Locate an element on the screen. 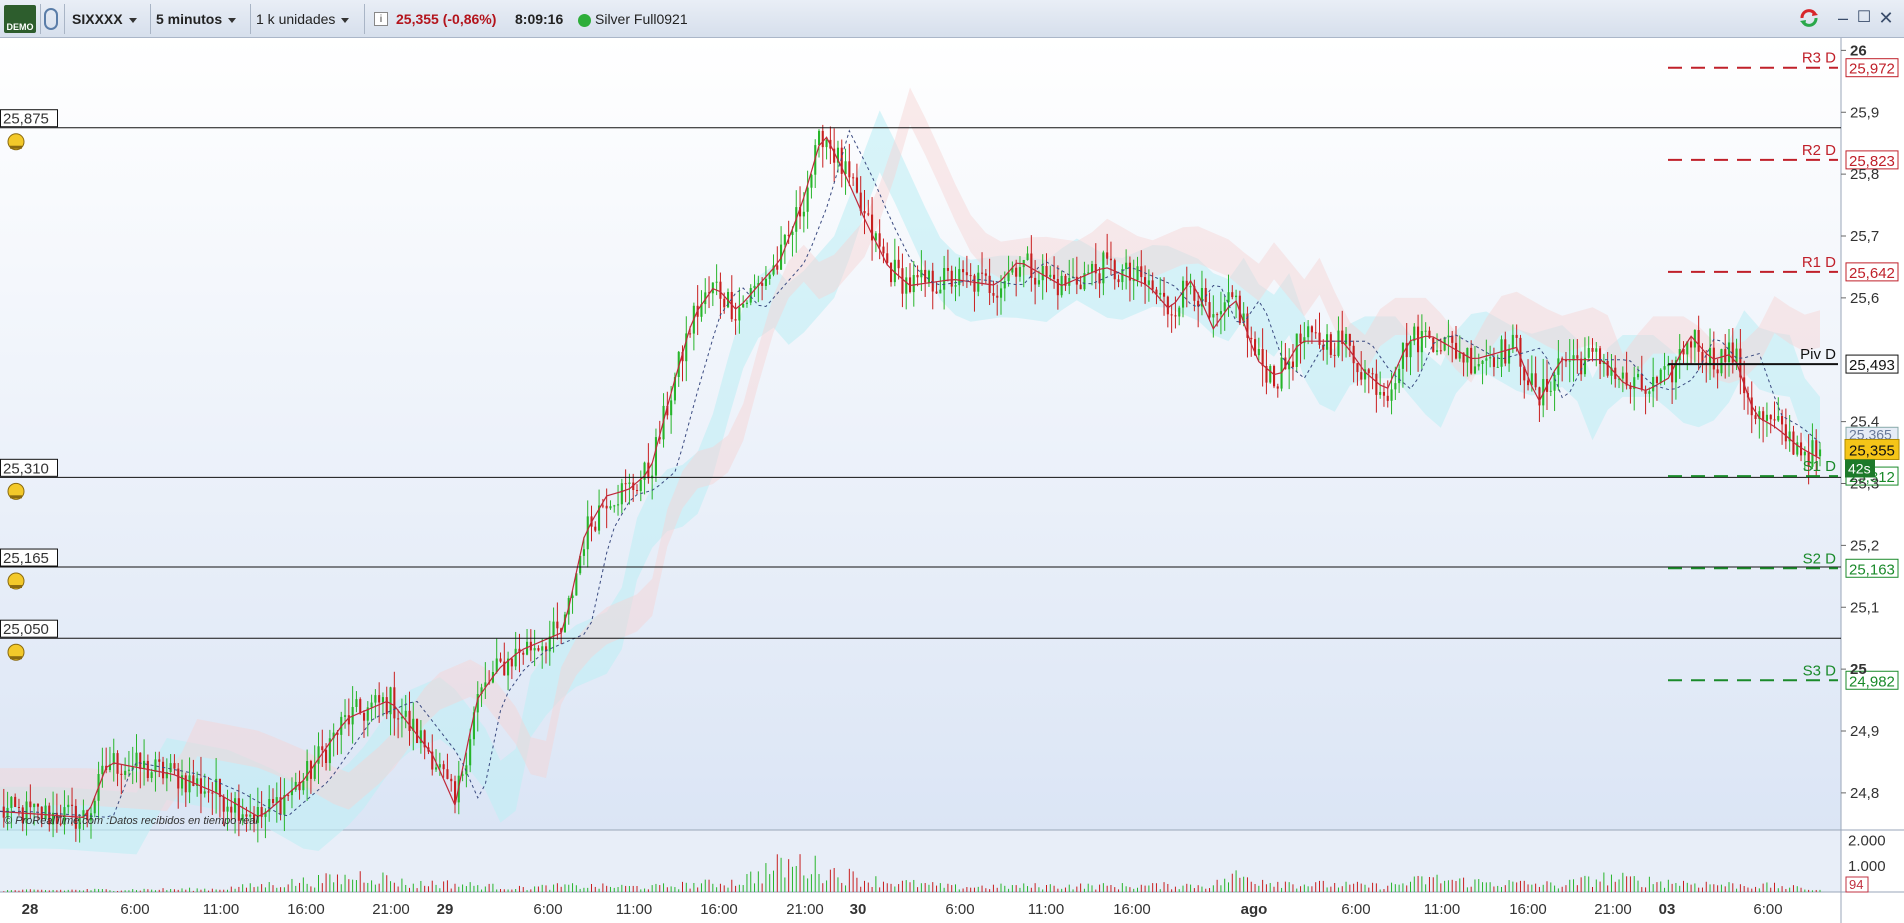 The image size is (1904, 923). units-selector: 1 k unidades is located at coordinates (303, 19).